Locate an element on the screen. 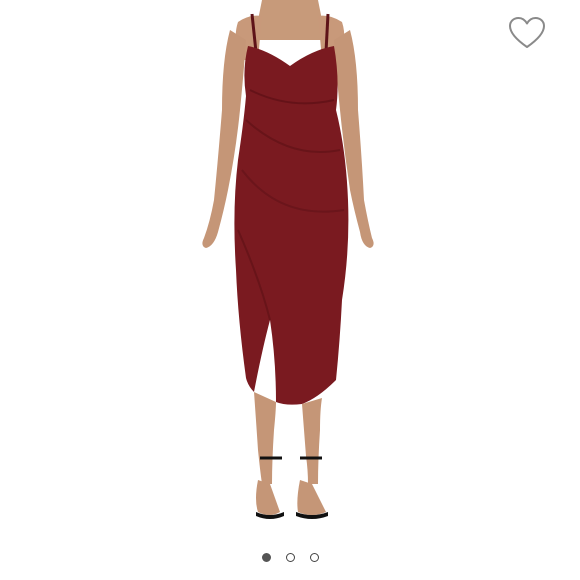  left-foot is located at coordinates (268, 497).